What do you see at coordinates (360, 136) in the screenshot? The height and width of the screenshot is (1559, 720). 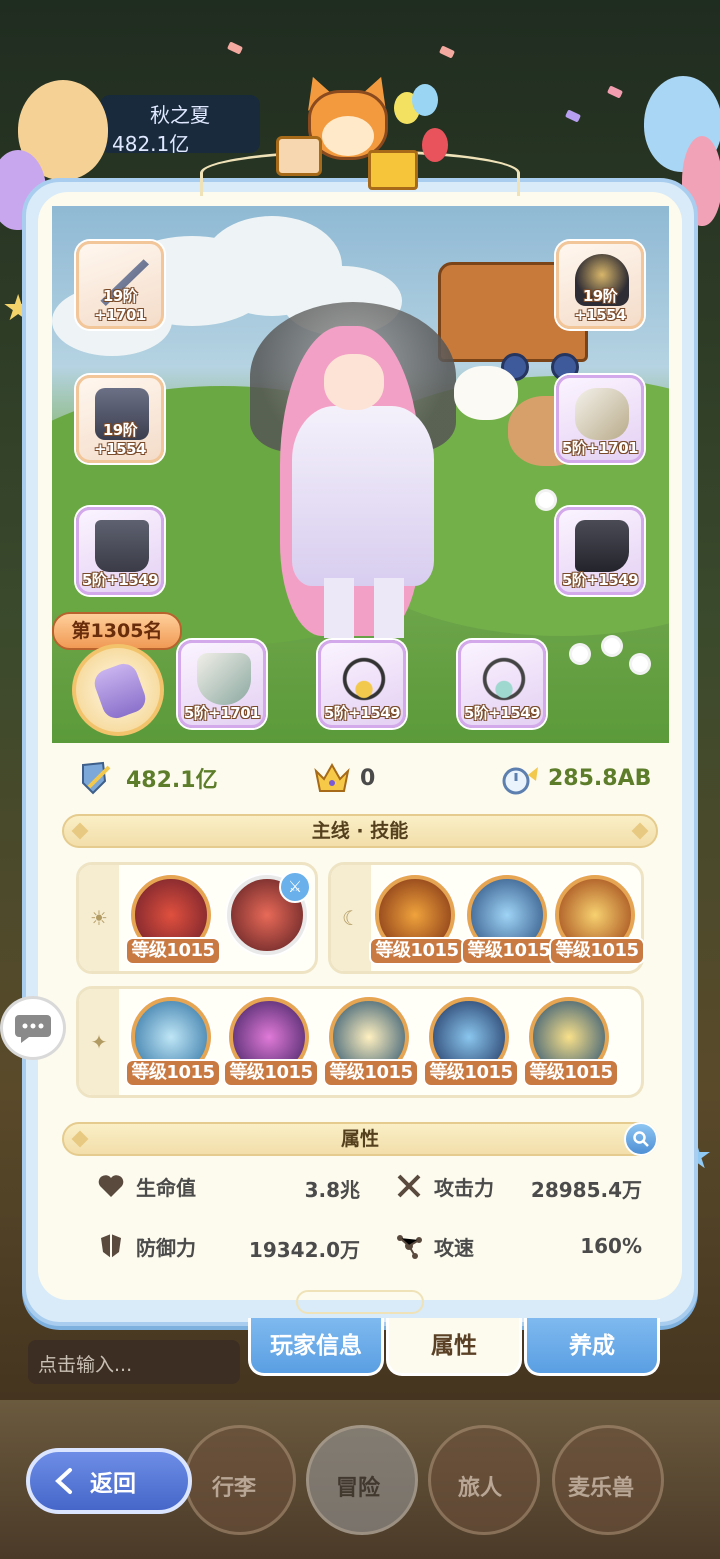 I see `mascot-cat-icon` at bounding box center [360, 136].